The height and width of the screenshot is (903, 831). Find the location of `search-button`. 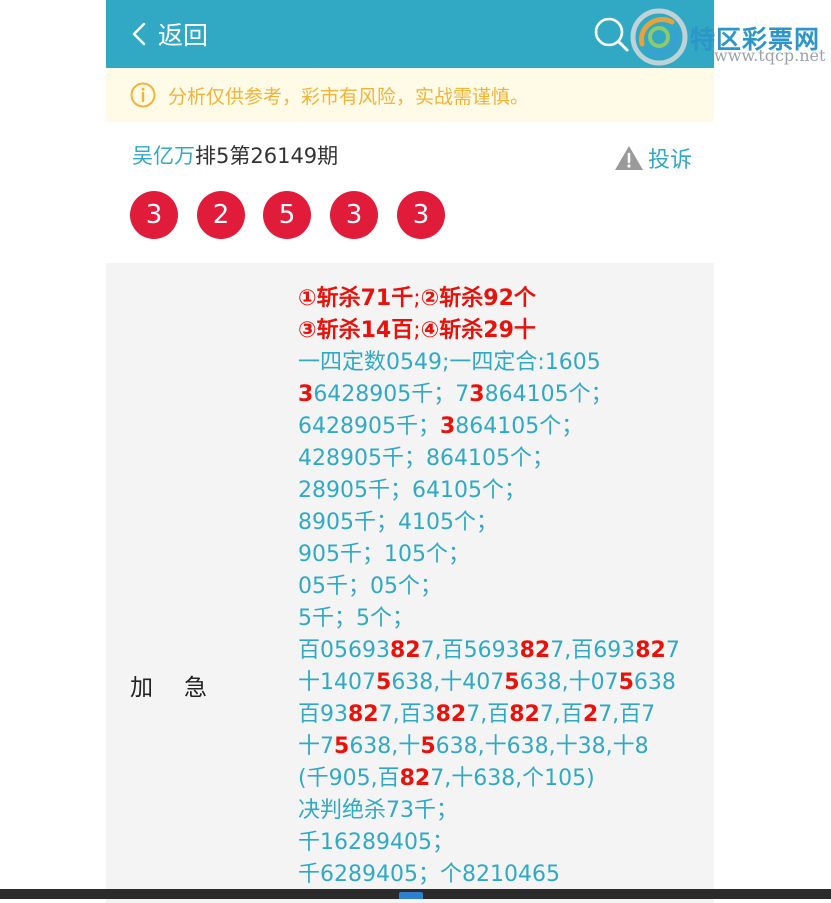

search-button is located at coordinates (612, 34).